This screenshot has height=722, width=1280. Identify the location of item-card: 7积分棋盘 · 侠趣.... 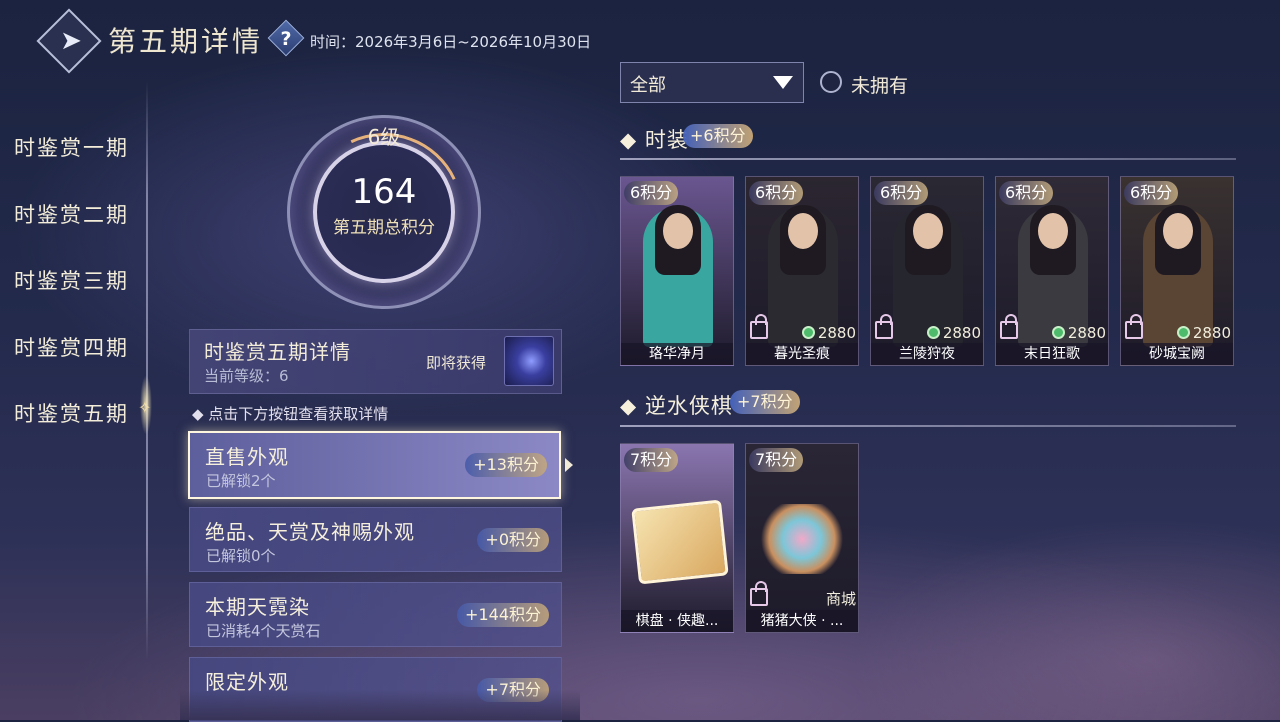
(677, 538).